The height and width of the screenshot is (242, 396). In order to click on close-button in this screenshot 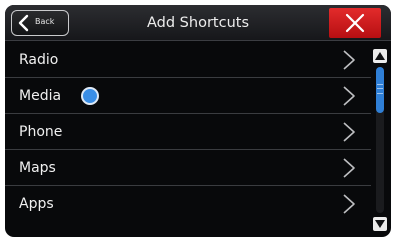, I will do `click(355, 23)`.